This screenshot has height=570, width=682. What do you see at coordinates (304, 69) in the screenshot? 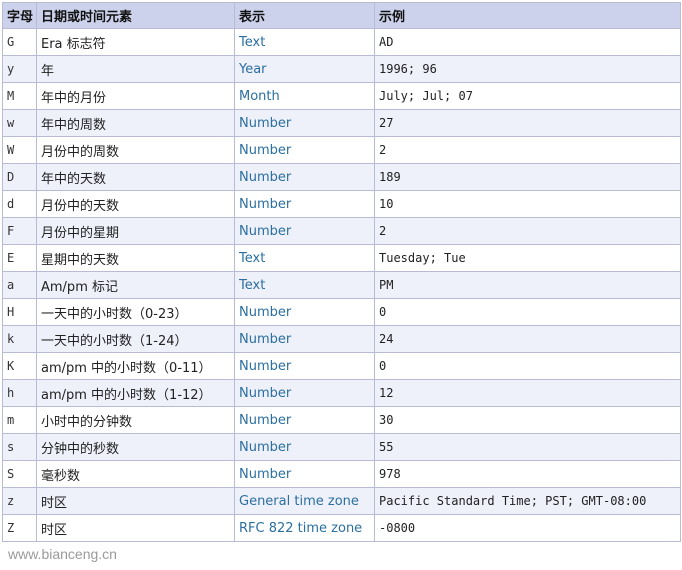
I see `cell-representation: Year` at bounding box center [304, 69].